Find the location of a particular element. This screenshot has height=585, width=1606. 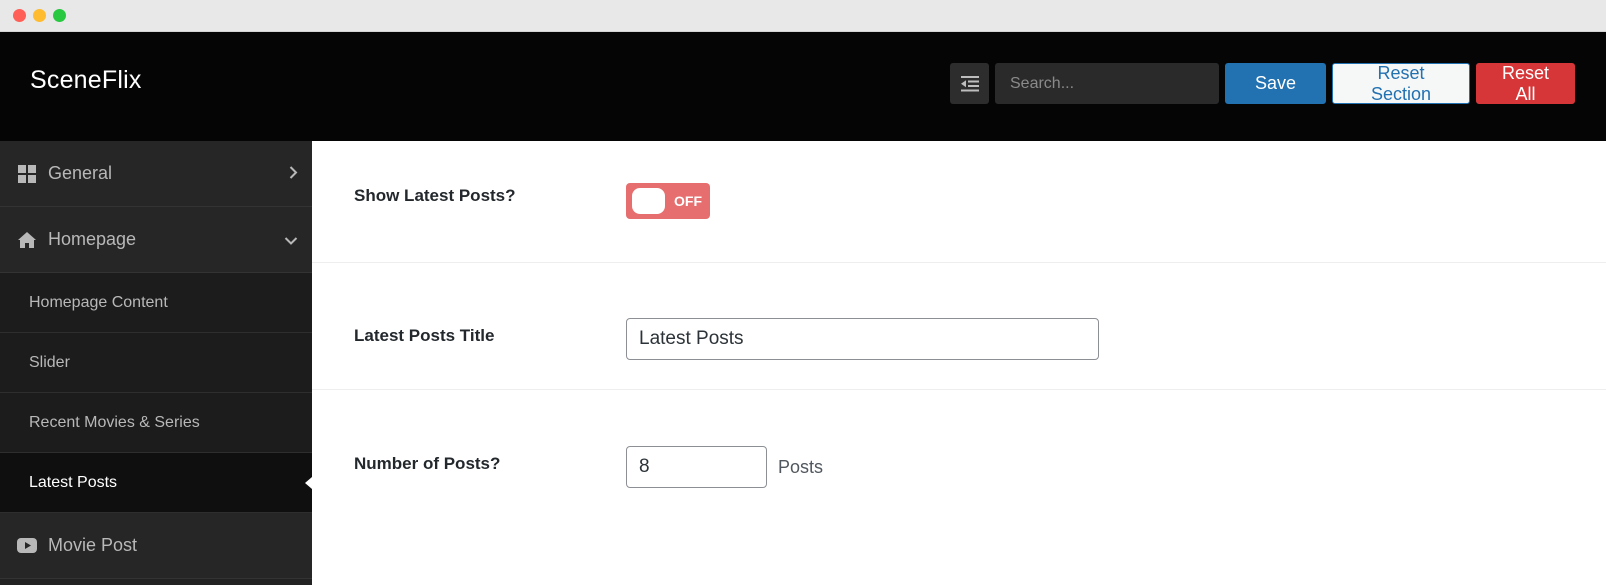

sidebar-item-homepage: Homepage is located at coordinates (156, 240).